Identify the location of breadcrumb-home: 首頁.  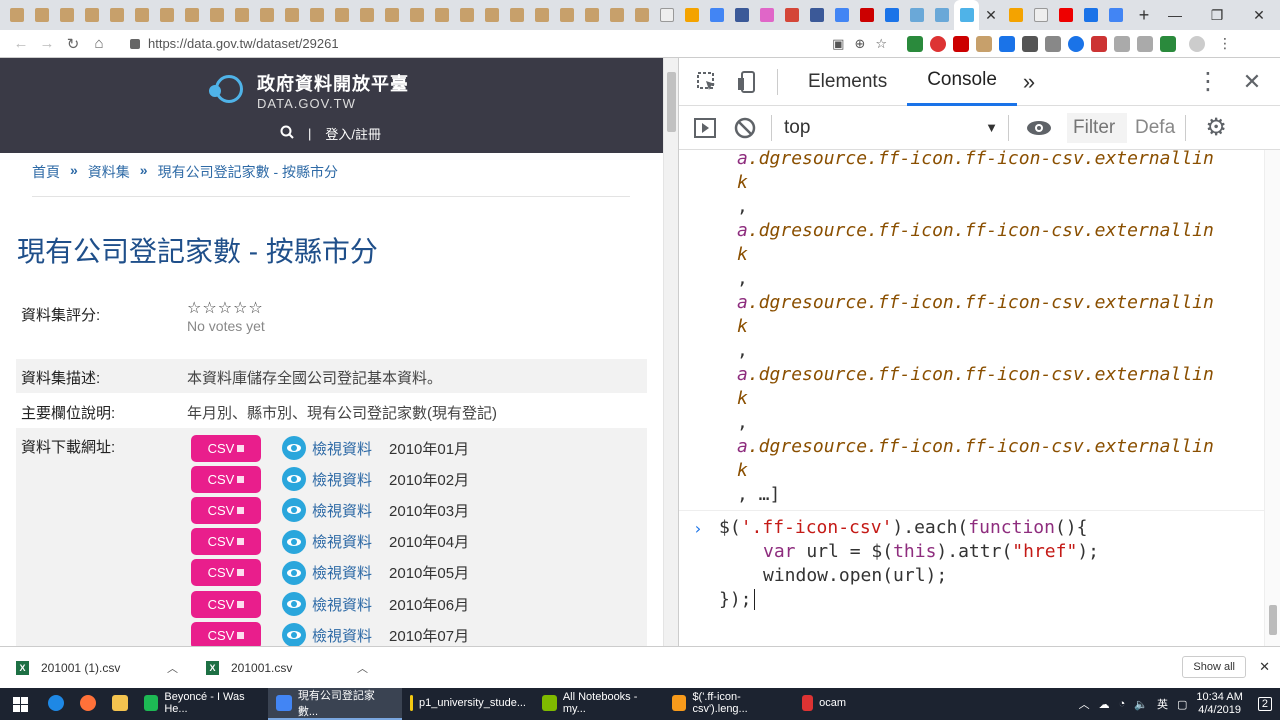
(46, 172).